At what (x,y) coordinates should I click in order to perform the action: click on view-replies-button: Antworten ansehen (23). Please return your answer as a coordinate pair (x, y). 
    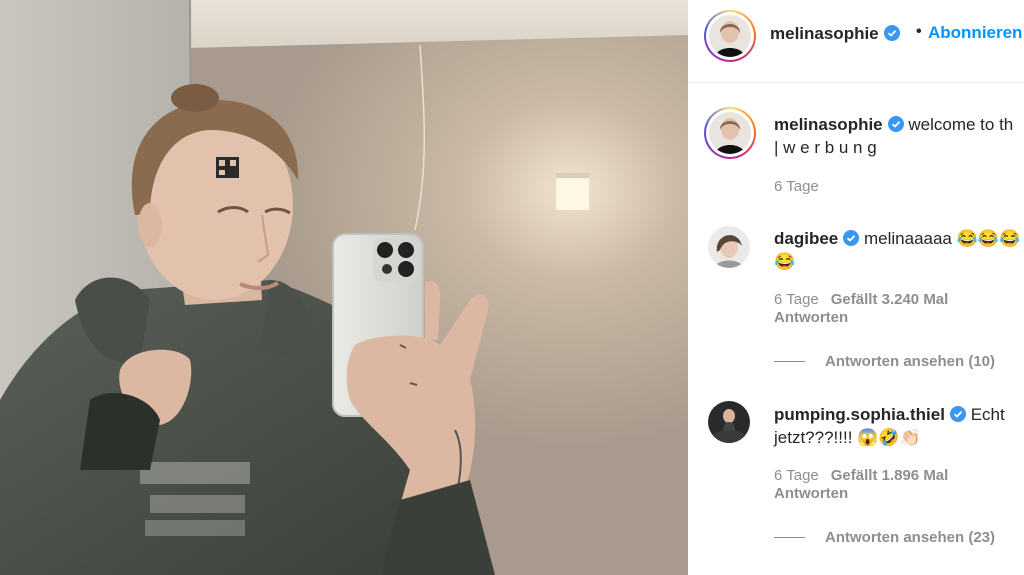
    Looking at the image, I should click on (910, 537).